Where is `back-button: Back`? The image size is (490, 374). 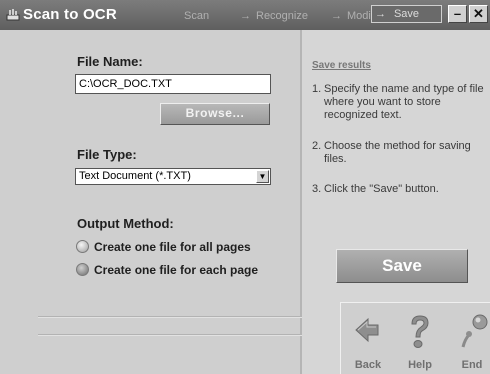
back-button: Back is located at coordinates (368, 341).